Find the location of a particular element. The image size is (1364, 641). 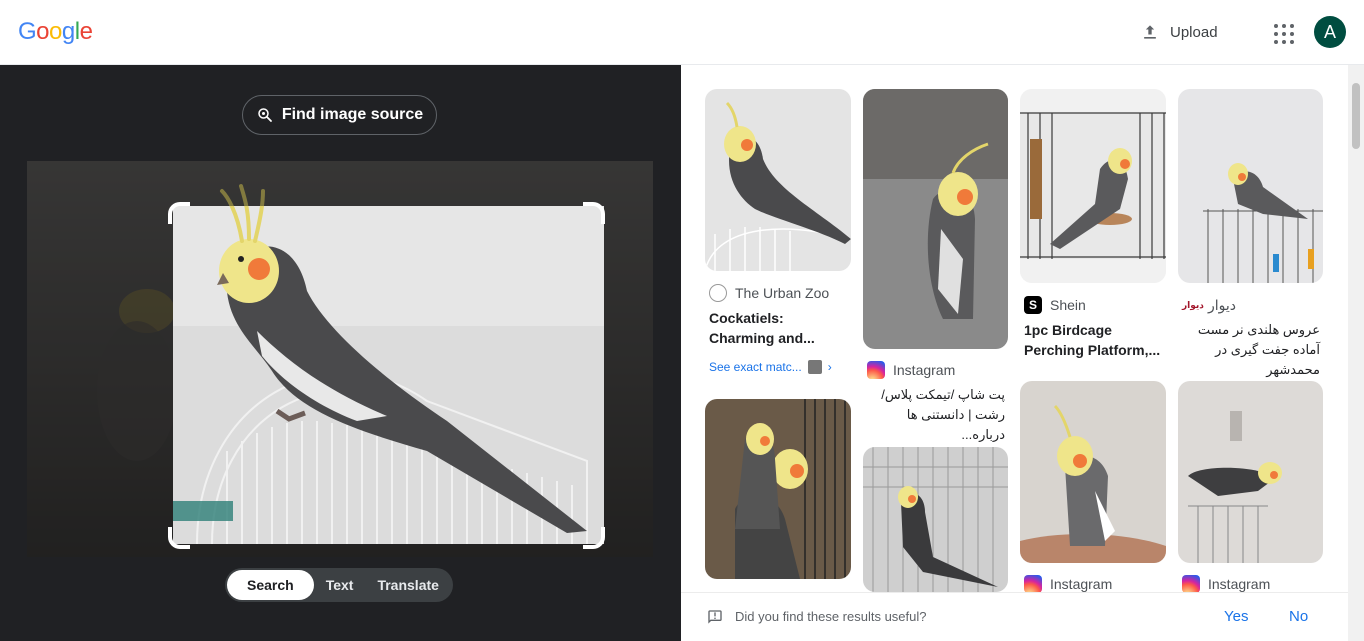

result-source: S Shein is located at coordinates (1055, 305).